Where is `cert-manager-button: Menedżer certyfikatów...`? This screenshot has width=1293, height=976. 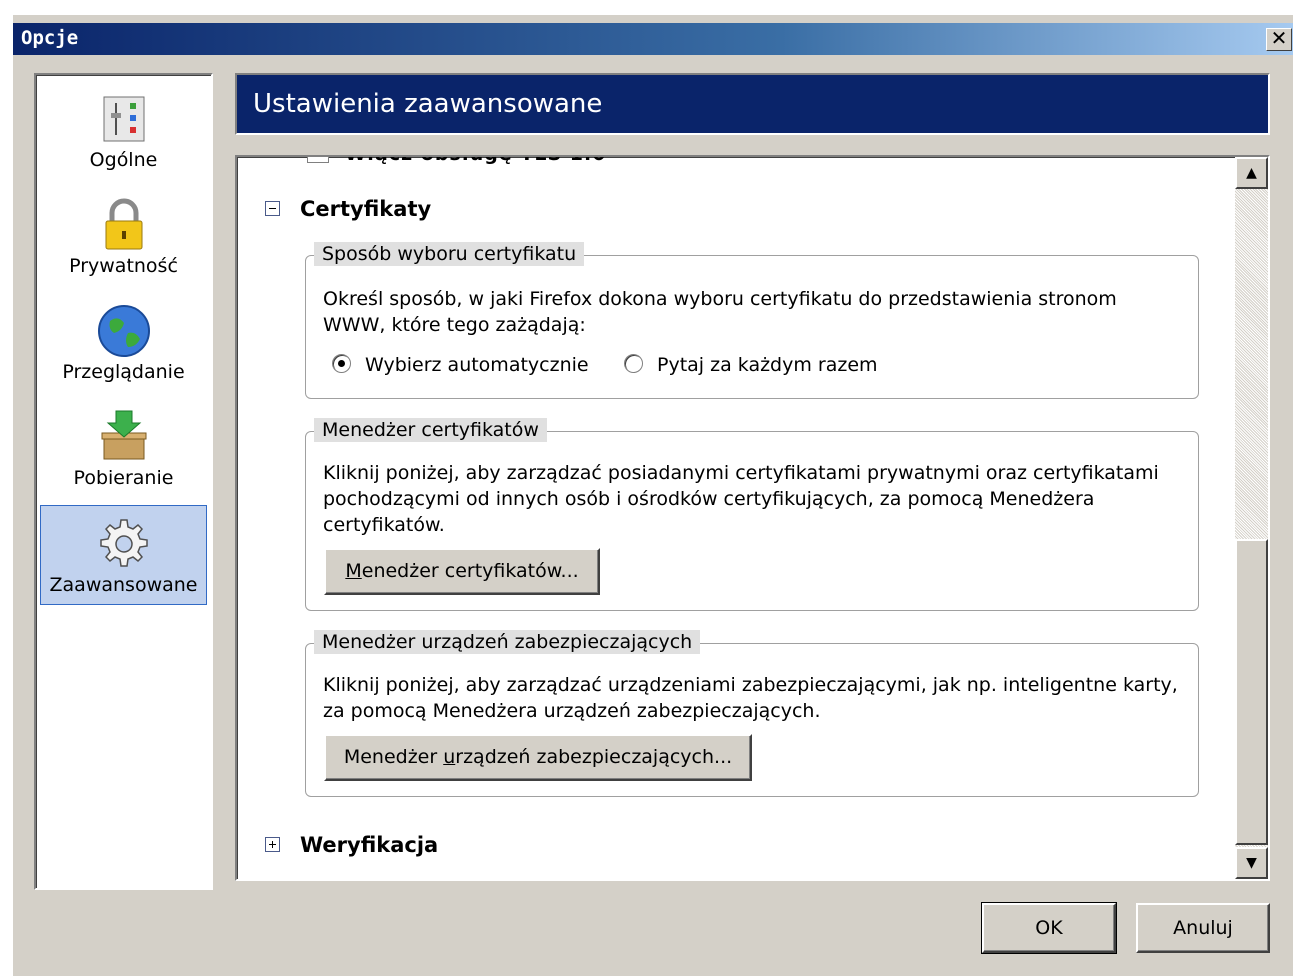 cert-manager-button: Menedżer certyfikatów... is located at coordinates (462, 571).